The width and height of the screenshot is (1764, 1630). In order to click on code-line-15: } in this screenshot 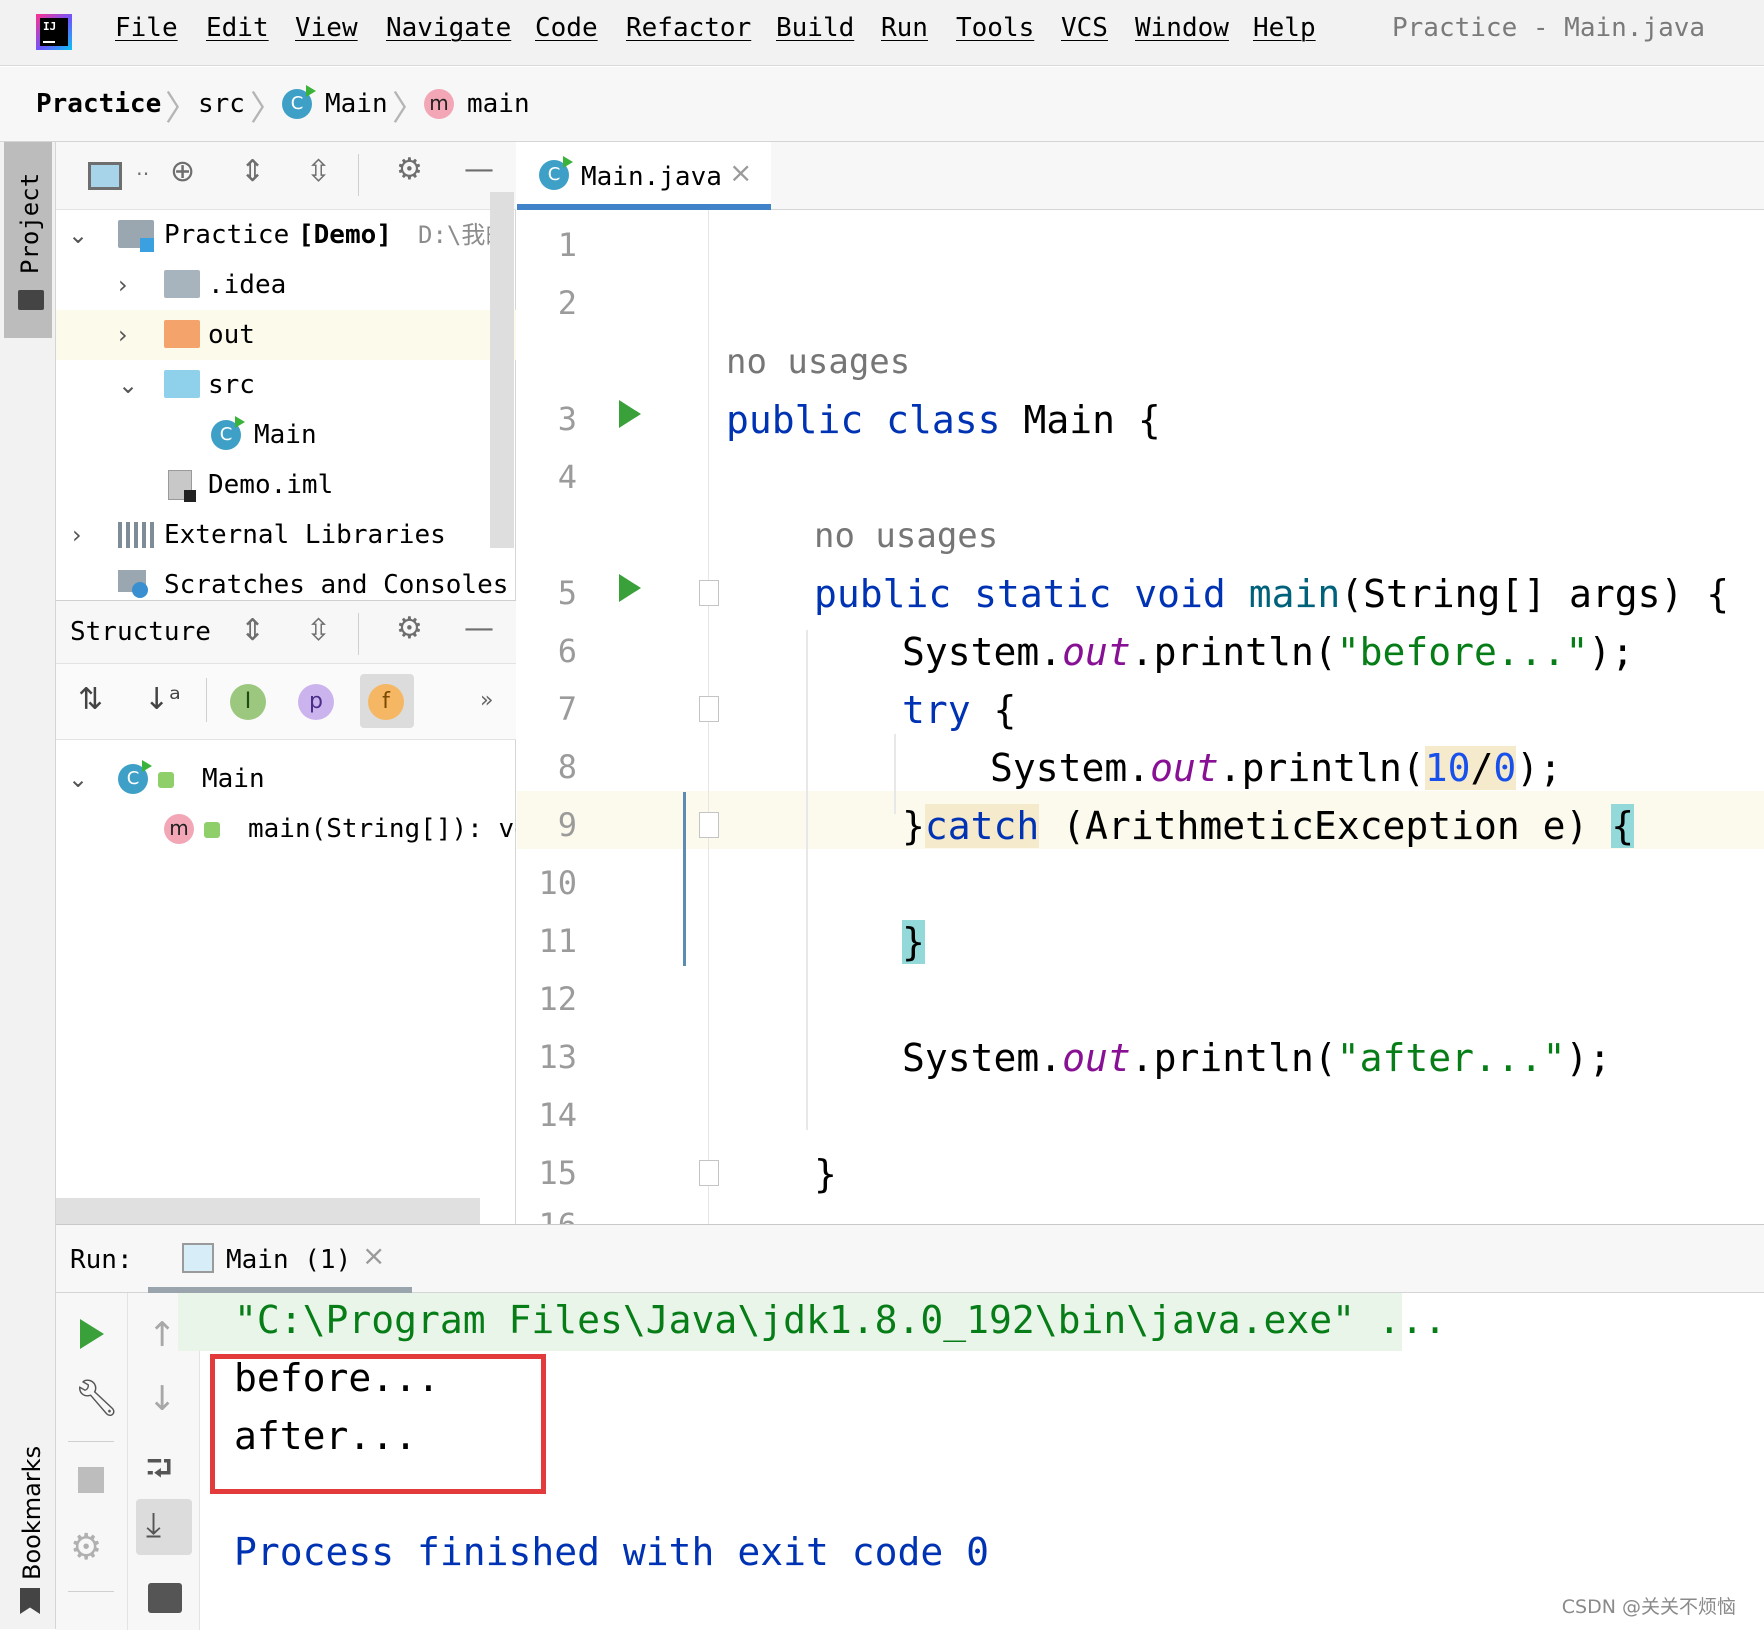, I will do `click(825, 1174)`.